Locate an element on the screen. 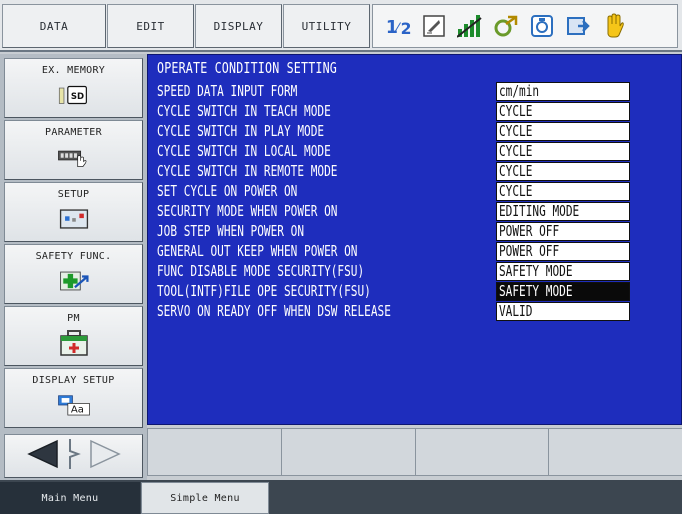  sidebar-item-setup: SETUP is located at coordinates (73, 212).